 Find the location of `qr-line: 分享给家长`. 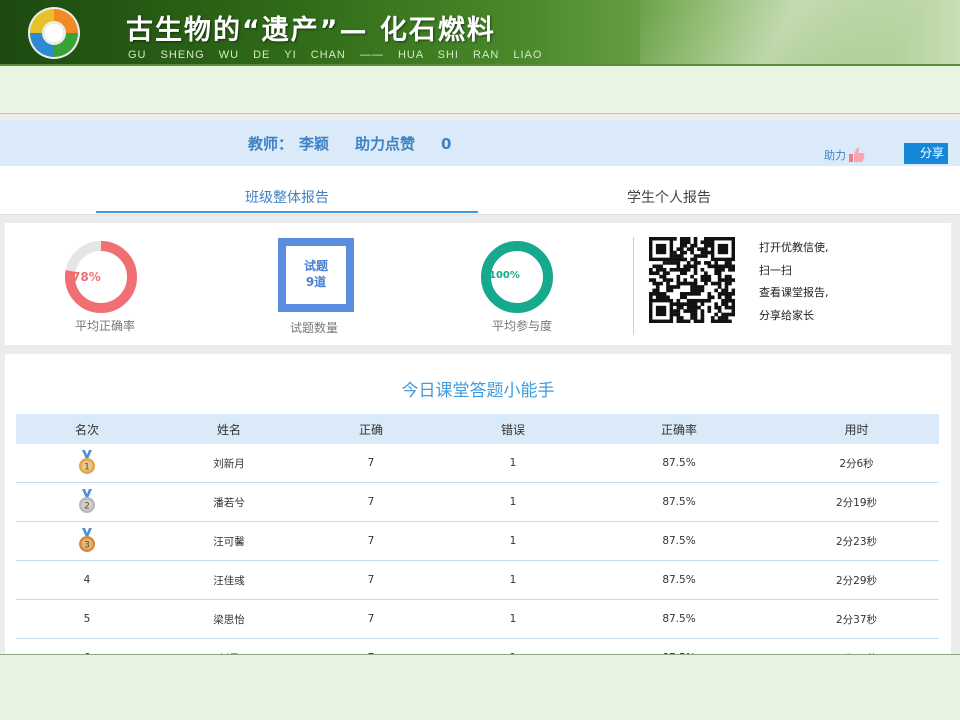

qr-line: 分享给家长 is located at coordinates (786, 315).